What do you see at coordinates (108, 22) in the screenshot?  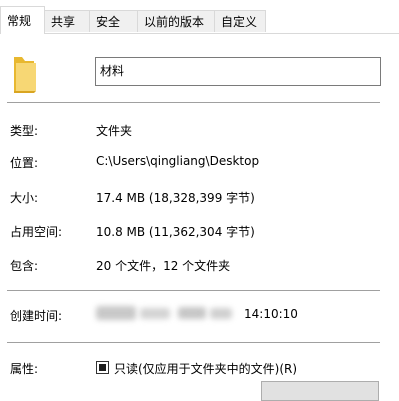 I see `tab-security-label: 安全` at bounding box center [108, 22].